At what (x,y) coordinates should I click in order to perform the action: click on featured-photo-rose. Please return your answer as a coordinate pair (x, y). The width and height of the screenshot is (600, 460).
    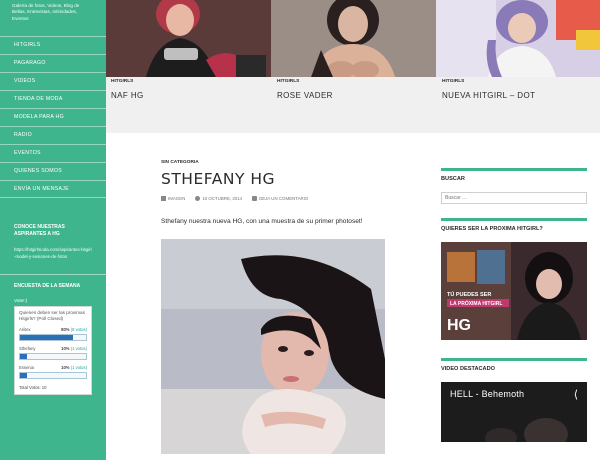
    Looking at the image, I should click on (353, 38).